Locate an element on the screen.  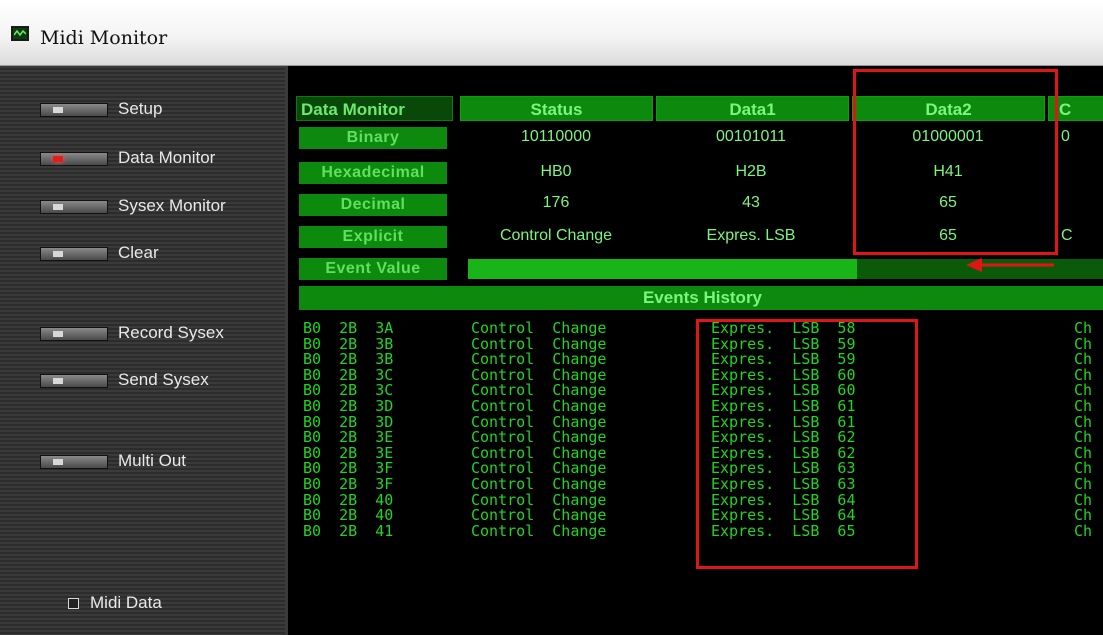
record-sysex-button: Record Sysex is located at coordinates (157, 334).